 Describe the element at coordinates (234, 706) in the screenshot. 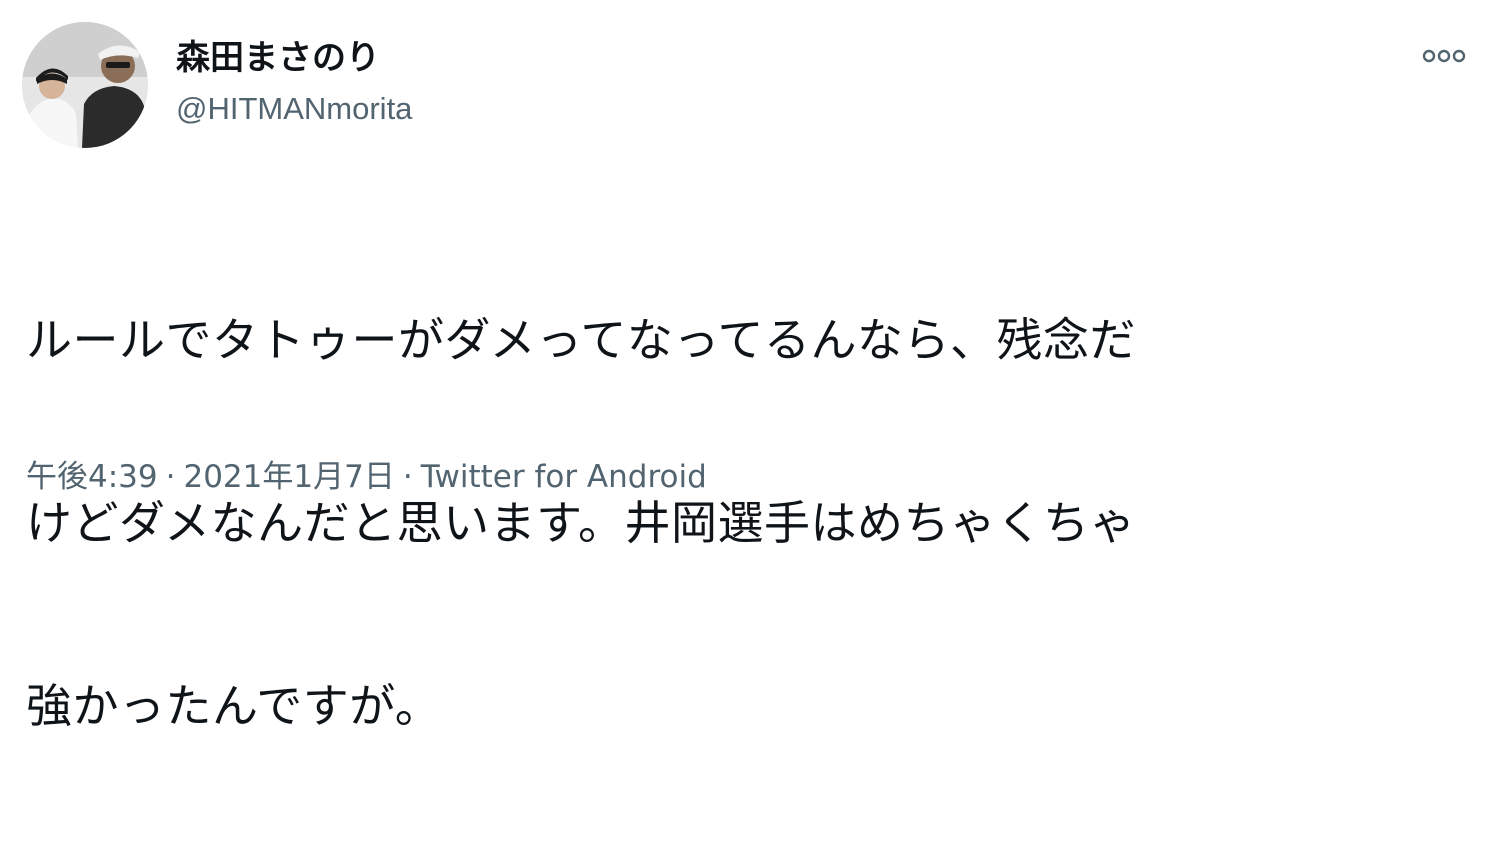

I see `tweet-text-line: 強かったんですが。` at that location.